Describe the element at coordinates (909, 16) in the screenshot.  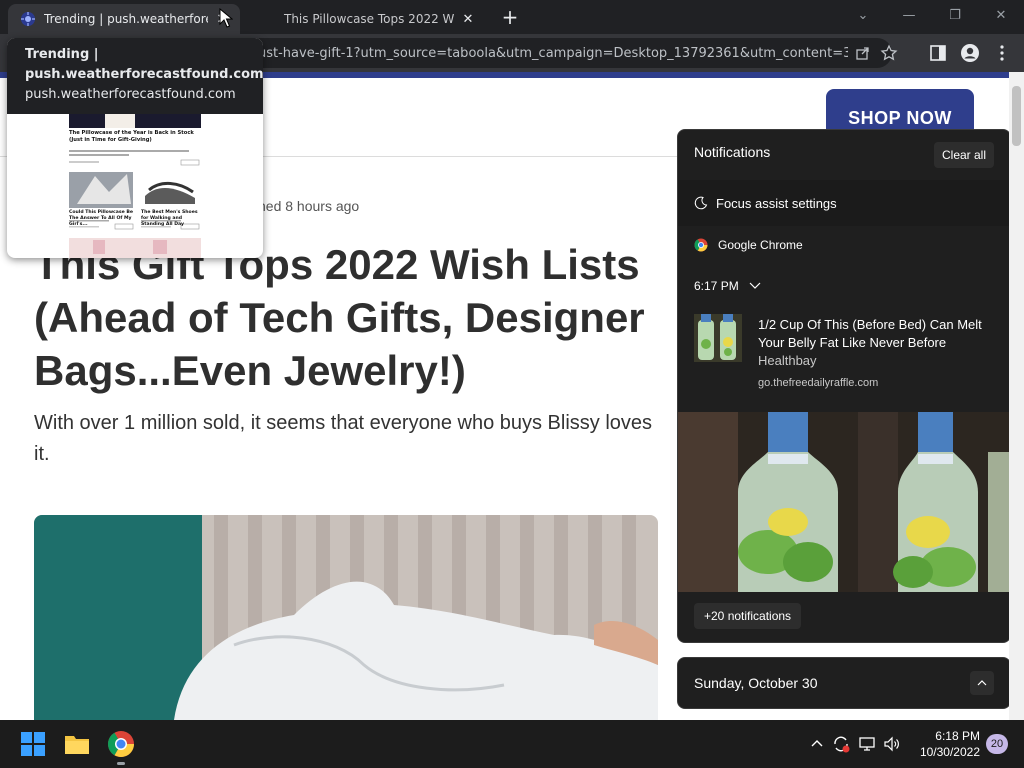
I see `minimize-button: —` at that location.